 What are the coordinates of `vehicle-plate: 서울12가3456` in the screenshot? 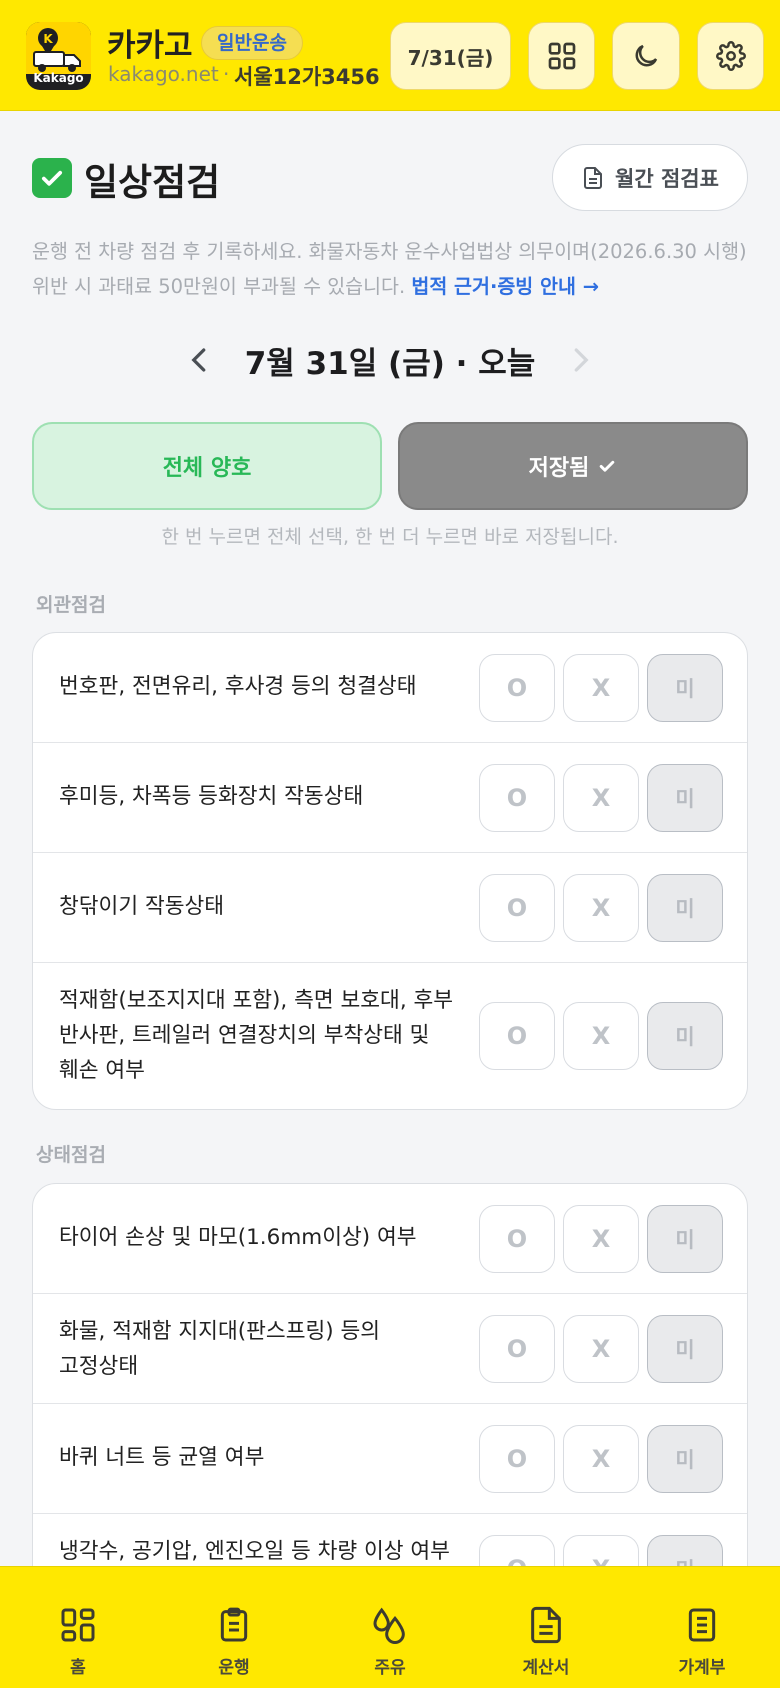 It's located at (307, 77).